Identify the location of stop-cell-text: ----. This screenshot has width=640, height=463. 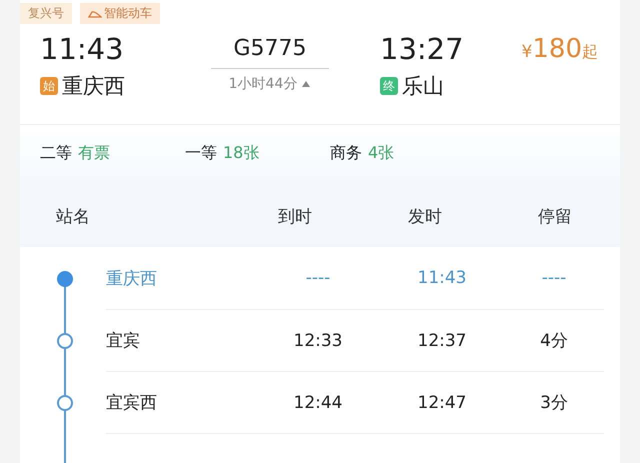
(554, 278).